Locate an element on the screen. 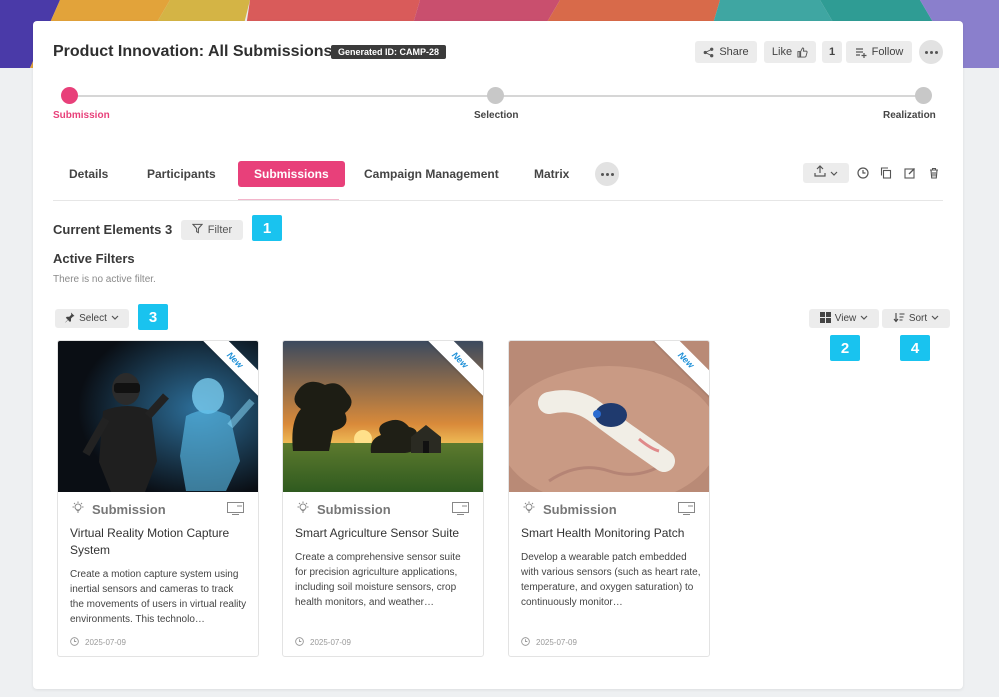 The height and width of the screenshot is (697, 999). grid-icon is located at coordinates (825, 318).